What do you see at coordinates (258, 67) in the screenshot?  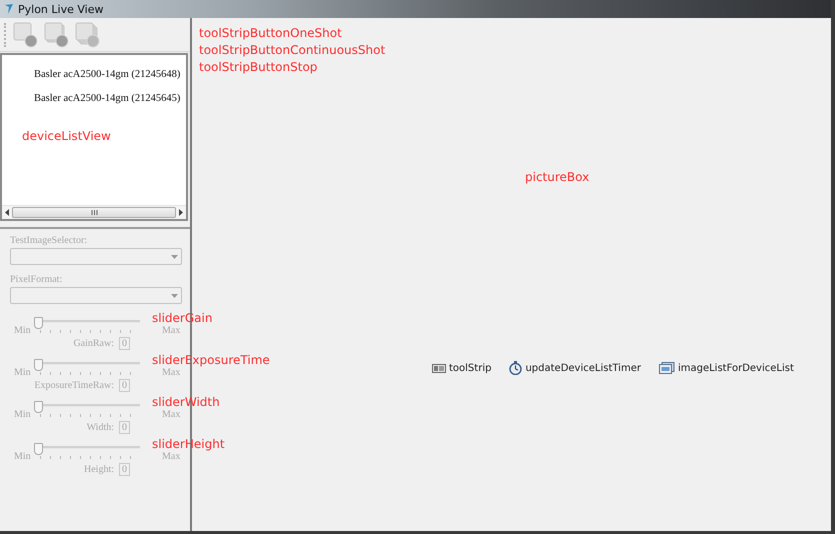 I see `annotation-label: toolStripButtonStop` at bounding box center [258, 67].